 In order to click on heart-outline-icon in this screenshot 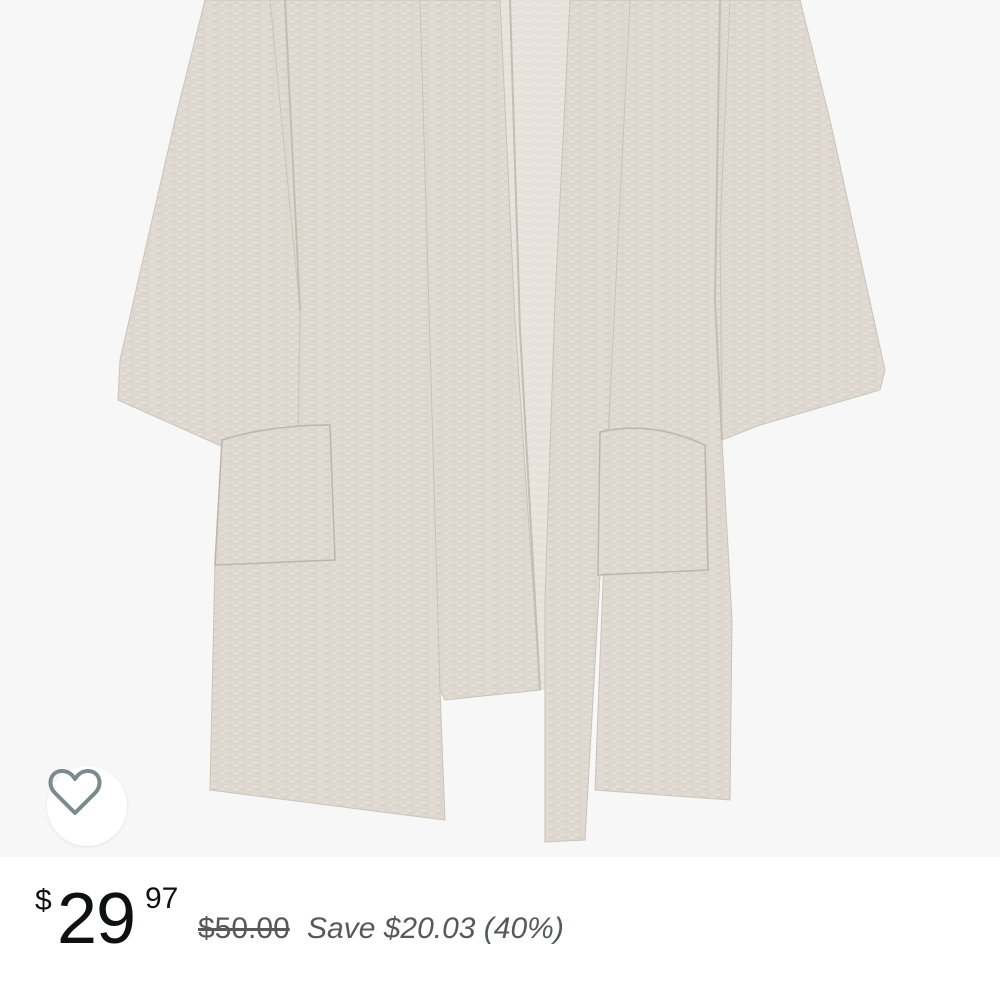, I will do `click(75, 791)`.